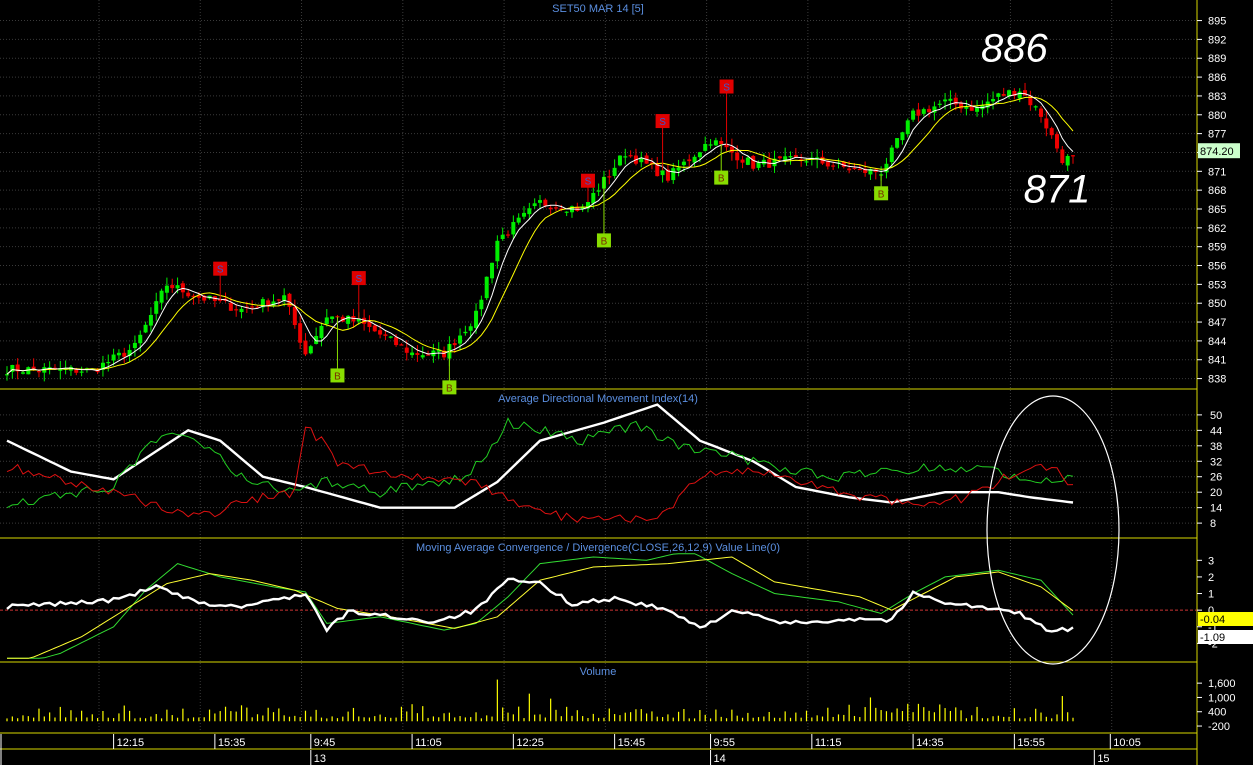 The height and width of the screenshot is (765, 1253). What do you see at coordinates (1216, 447) in the screenshot?
I see `y-tick-label: 38` at bounding box center [1216, 447].